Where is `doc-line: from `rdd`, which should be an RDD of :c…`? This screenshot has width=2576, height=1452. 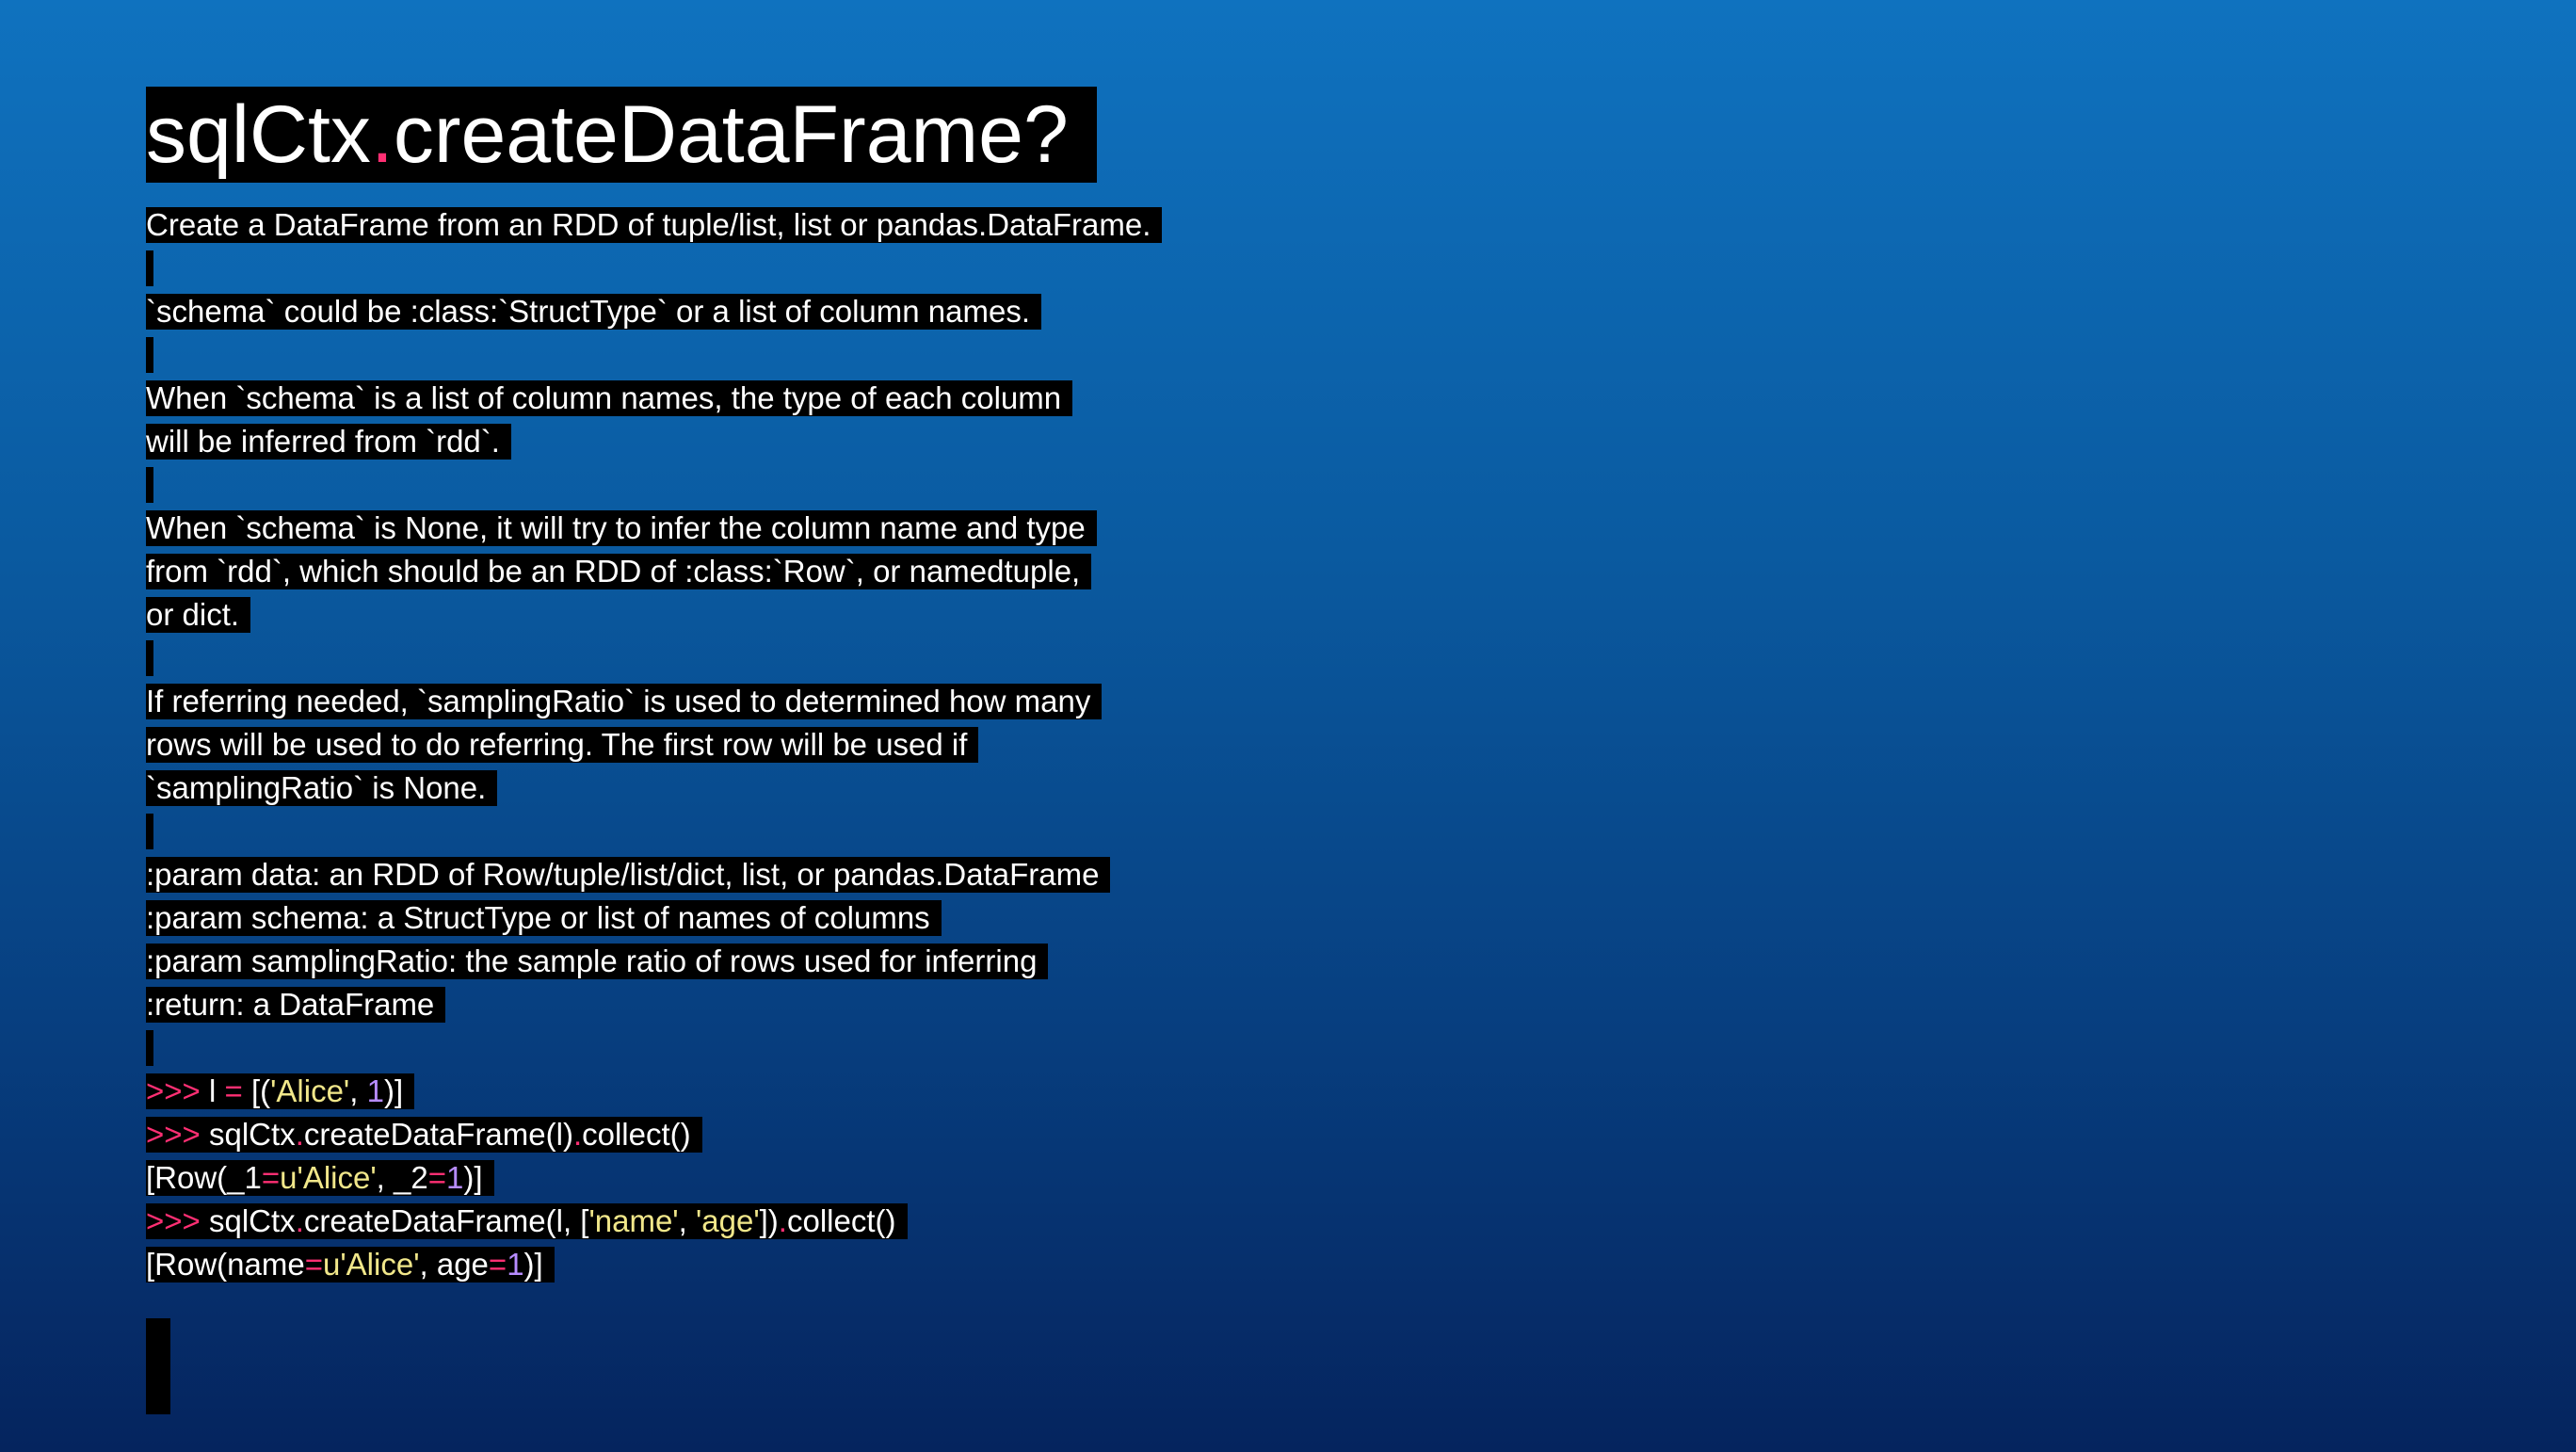 doc-line: from `rdd`, which should be an RDD of :c… is located at coordinates (805, 571).